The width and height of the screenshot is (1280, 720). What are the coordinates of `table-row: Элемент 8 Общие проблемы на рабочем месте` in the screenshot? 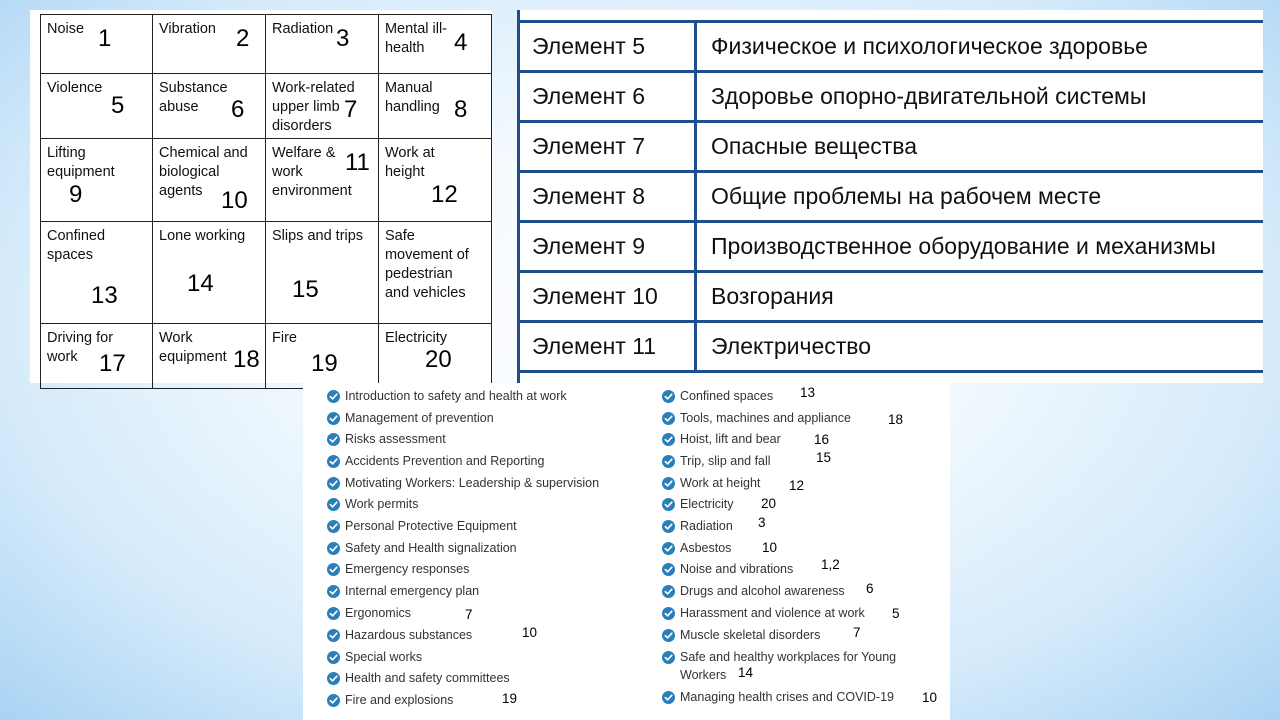 It's located at (891, 197).